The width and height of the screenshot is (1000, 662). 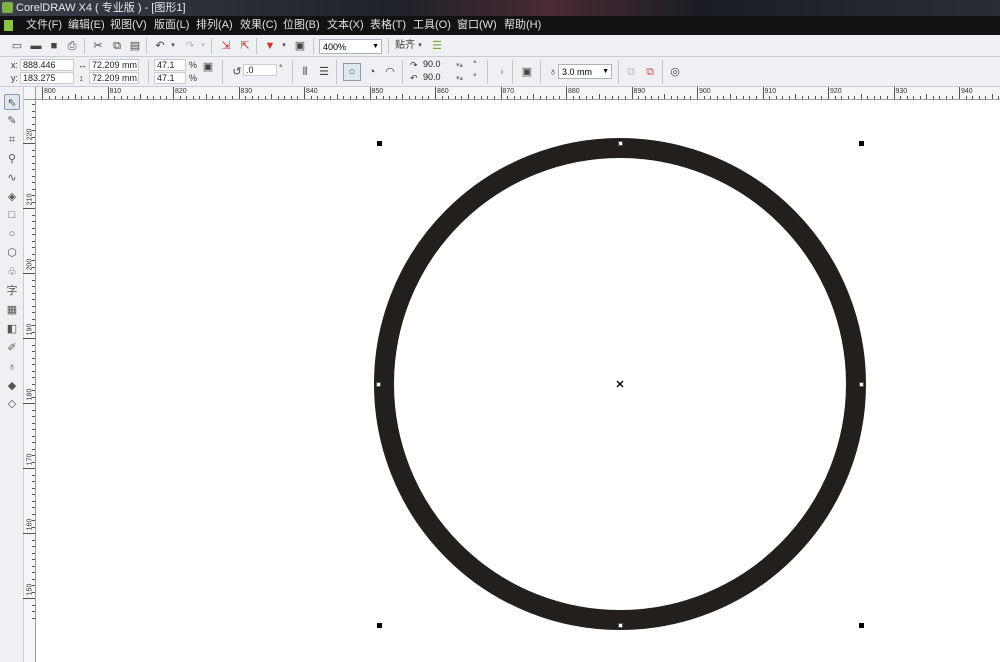 I want to click on pick-tool-icon: ⇖, so click(x=12, y=102).